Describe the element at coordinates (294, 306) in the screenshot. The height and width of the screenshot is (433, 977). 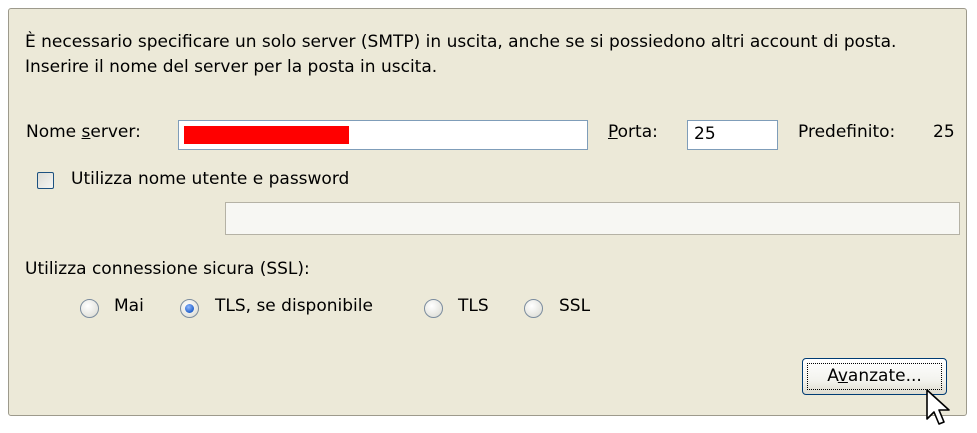
I see `radio-tls-if-available-label: TLS, se disponibile` at that location.